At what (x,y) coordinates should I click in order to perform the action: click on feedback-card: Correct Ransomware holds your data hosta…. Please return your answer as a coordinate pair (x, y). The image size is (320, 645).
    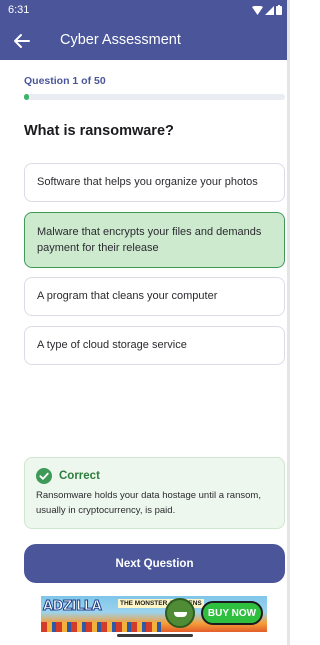
    Looking at the image, I should click on (154, 493).